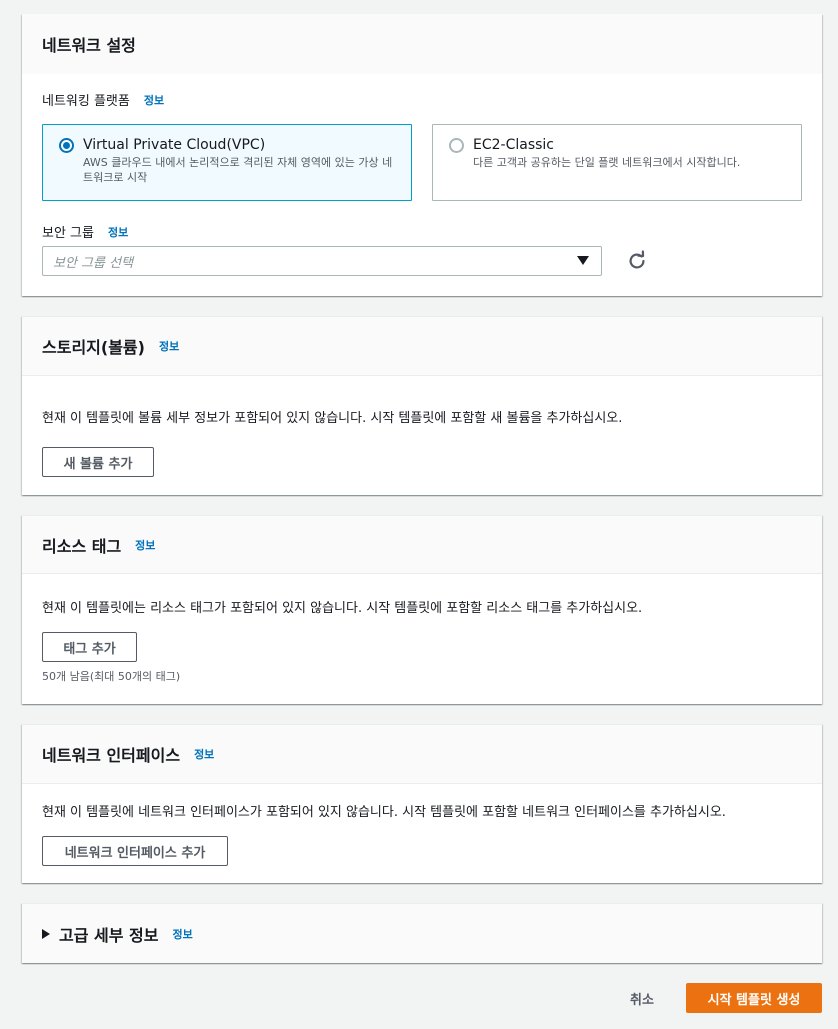 The height and width of the screenshot is (1029, 838). I want to click on ec2-classic-option-desc: 다른 고객과 공유하는 단일 플랫 네트워크에서 시작합니다., so click(607, 162).